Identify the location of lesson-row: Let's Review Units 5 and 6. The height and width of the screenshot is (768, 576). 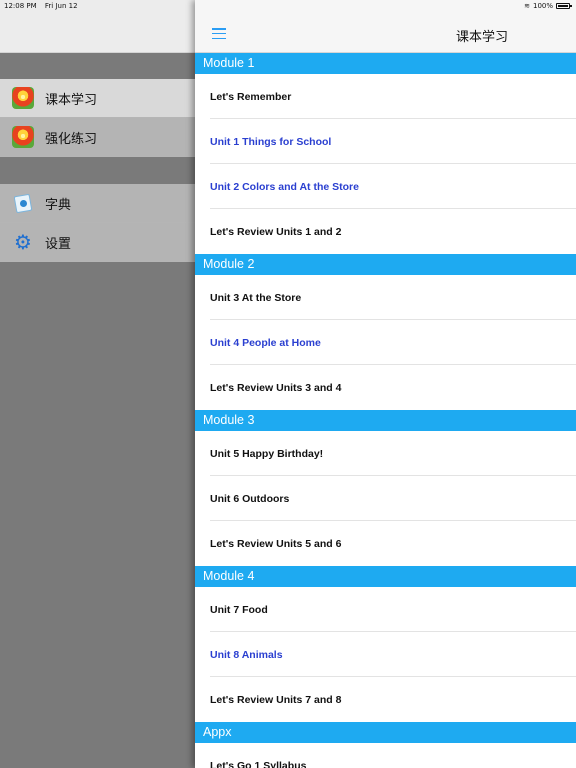
(385, 543).